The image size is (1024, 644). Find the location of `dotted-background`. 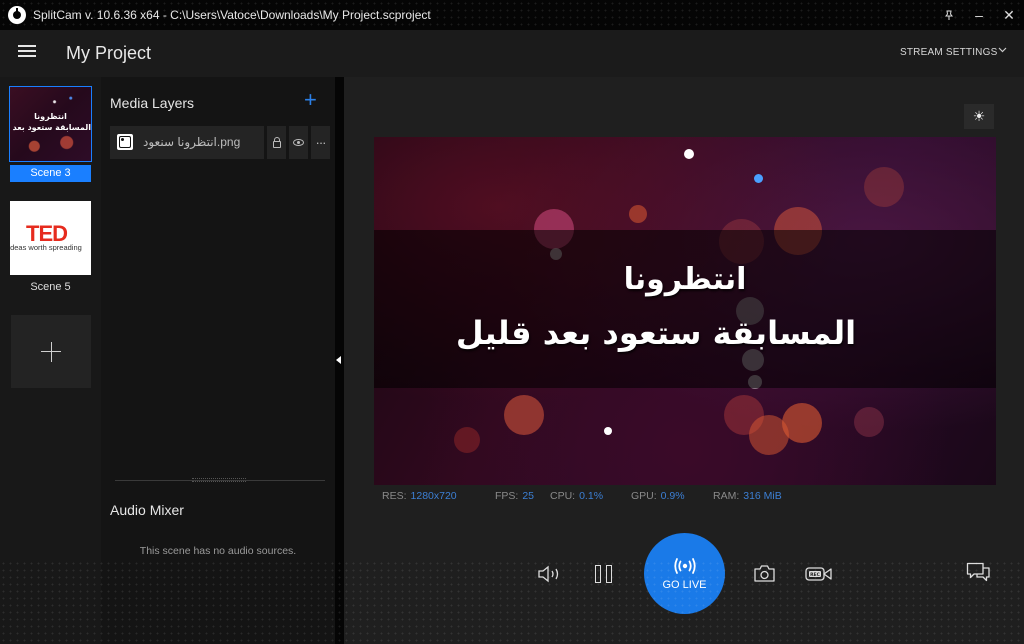

dotted-background is located at coordinates (512, 602).